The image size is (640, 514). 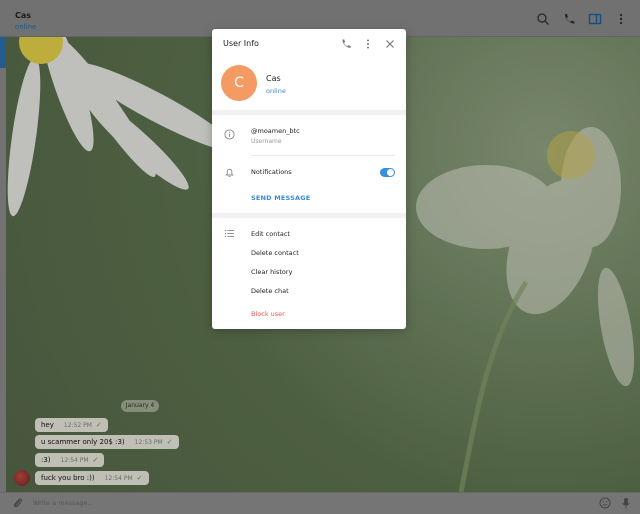 I want to click on delete-chat-button: Delete chat, so click(x=270, y=291).